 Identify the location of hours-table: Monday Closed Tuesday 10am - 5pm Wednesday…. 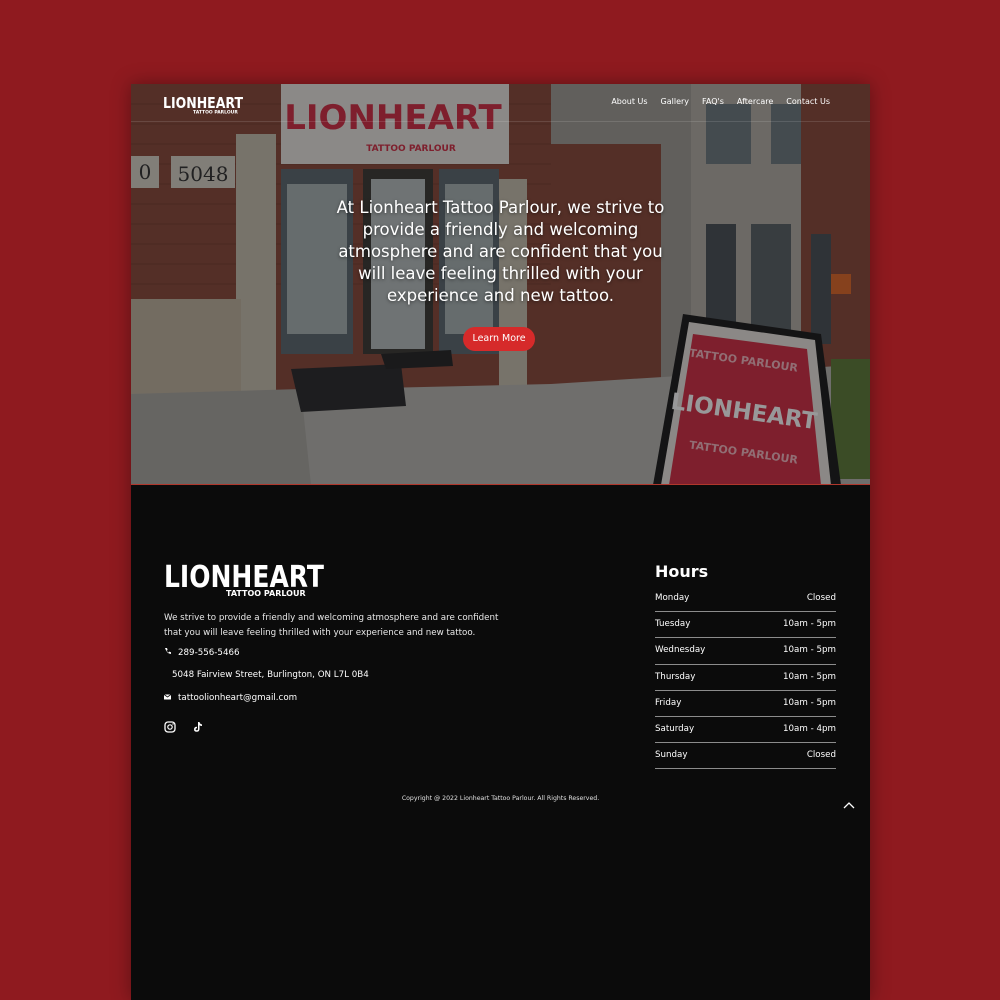
(745, 678).